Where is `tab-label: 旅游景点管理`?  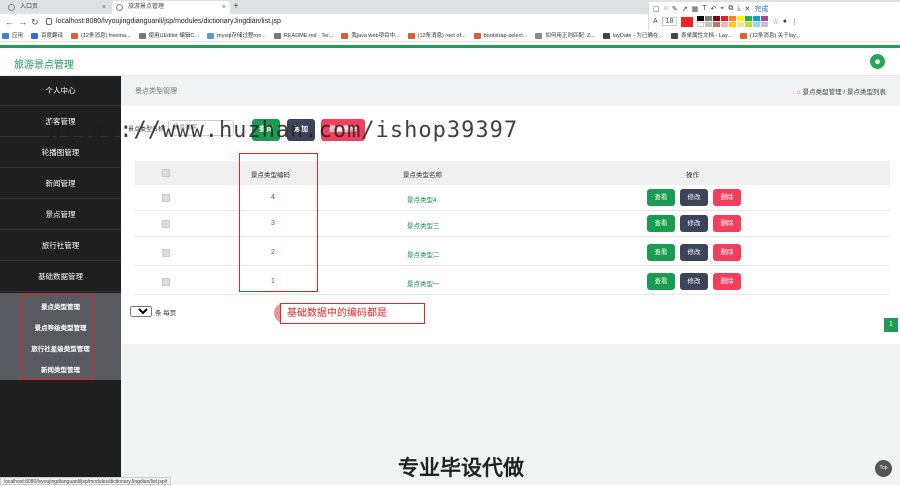
tab-label: 旅游景点管理 is located at coordinates (146, 7).